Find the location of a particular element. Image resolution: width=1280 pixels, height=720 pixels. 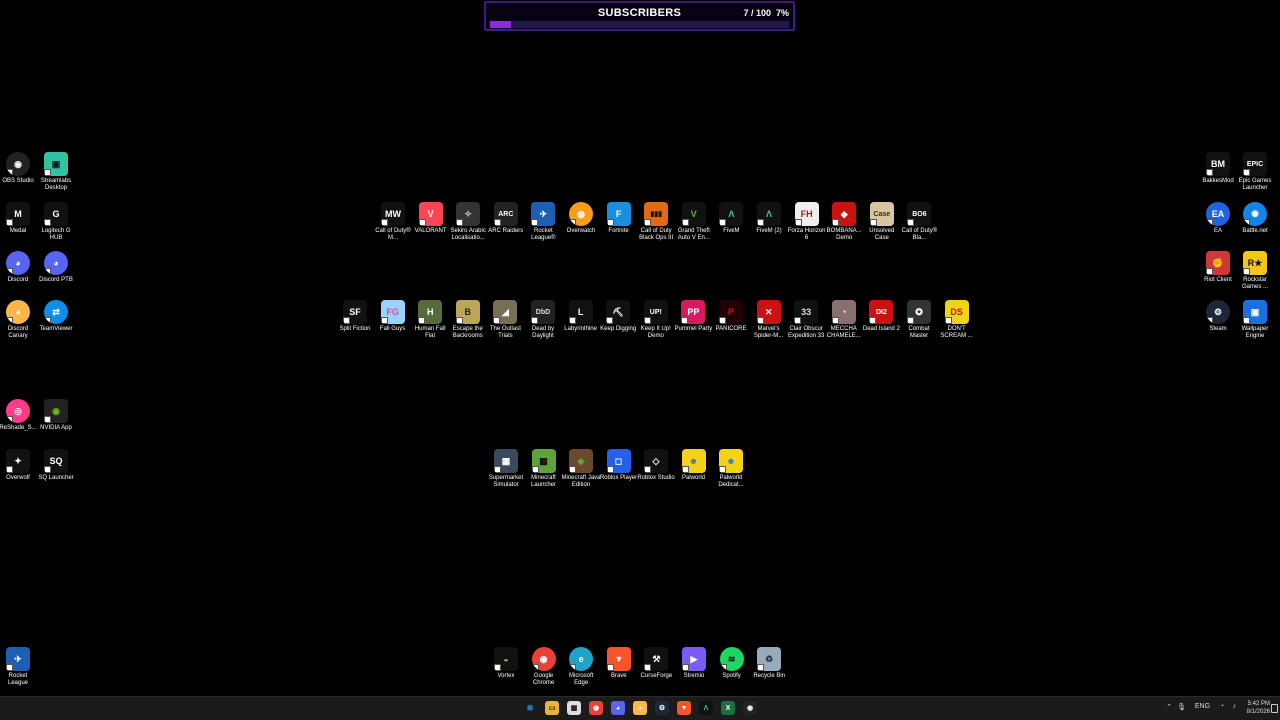

desktop-shortcut: ◢ The Outlast Trials is located at coordinates (505, 324).